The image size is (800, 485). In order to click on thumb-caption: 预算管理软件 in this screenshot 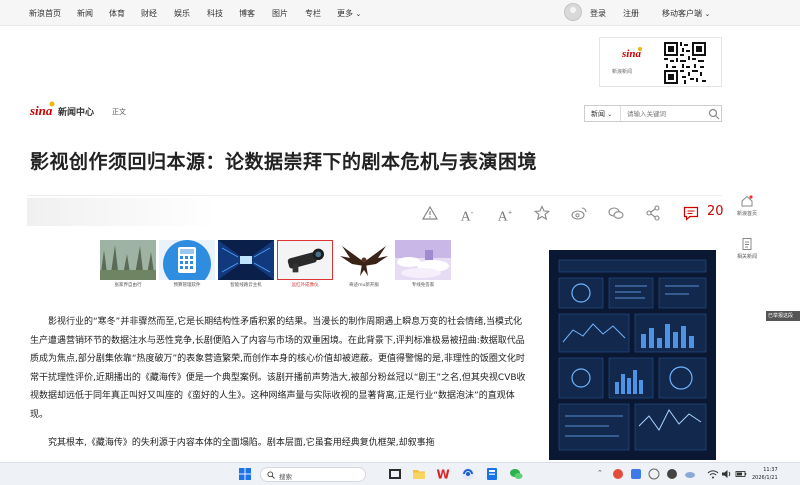, I will do `click(187, 285)`.